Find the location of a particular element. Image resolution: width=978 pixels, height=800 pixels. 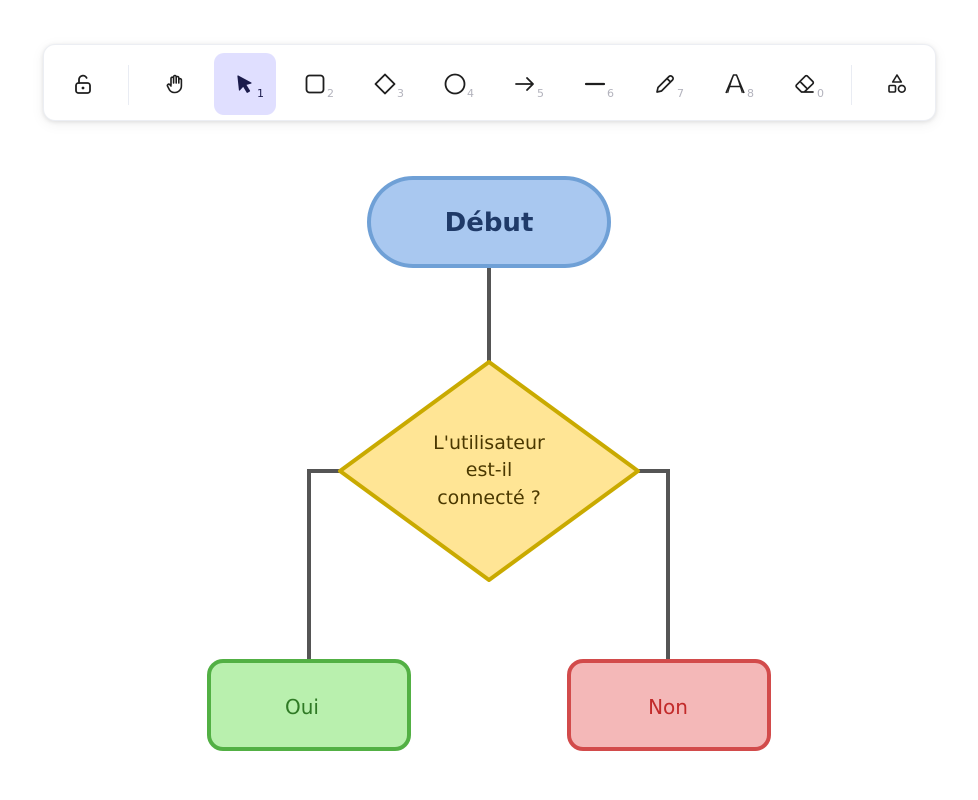

connector-decision-to-yes is located at coordinates (323, 565).